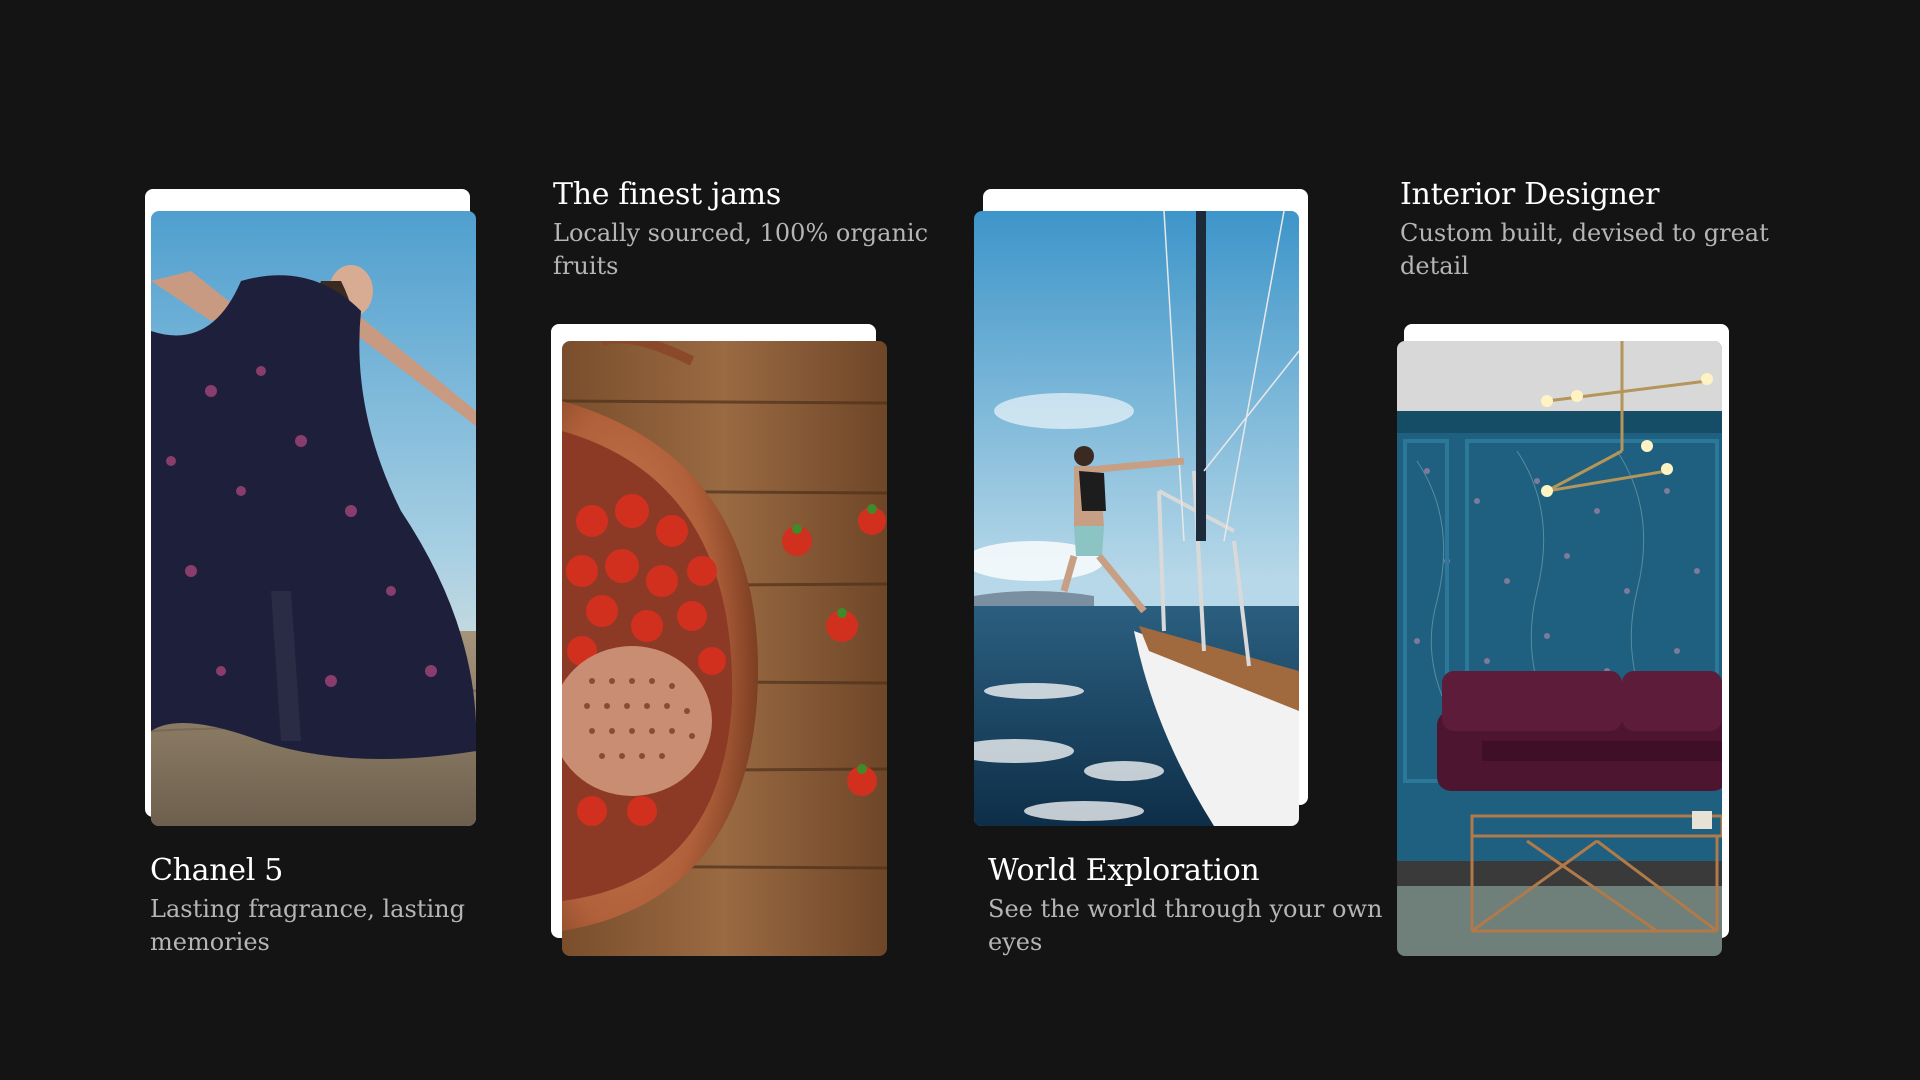  I want to click on card-title: The finest jams, so click(667, 194).